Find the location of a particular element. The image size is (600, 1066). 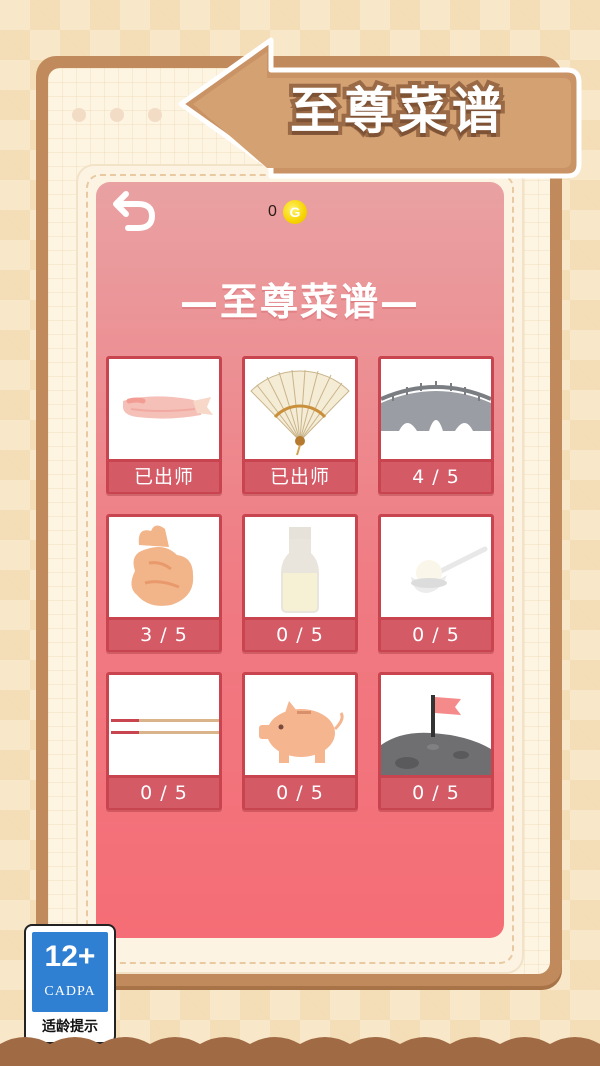

recipe-card-piggy: 0 / 5 is located at coordinates (300, 741).